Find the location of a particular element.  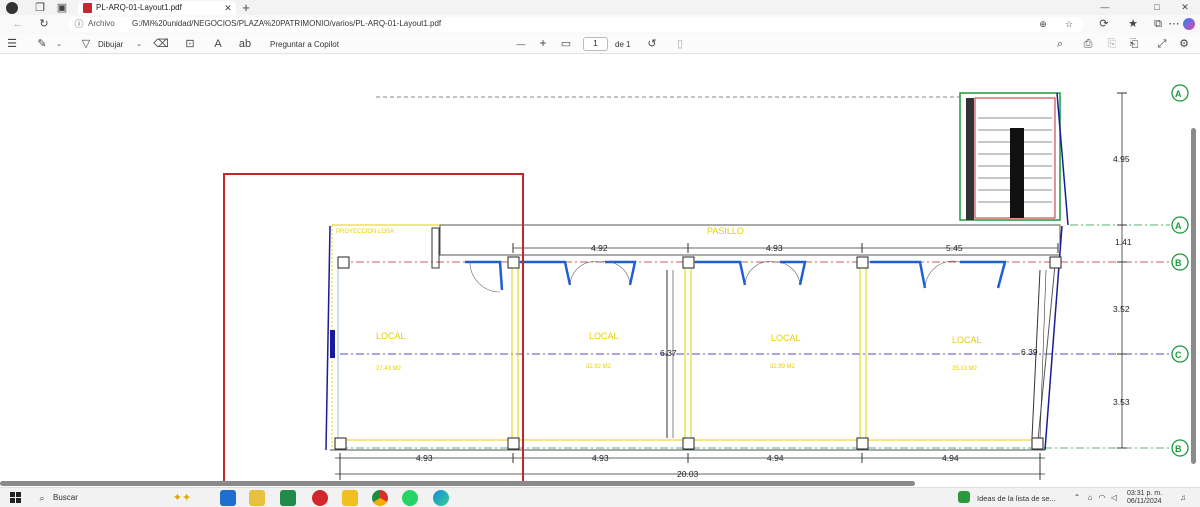

outlook-icon is located at coordinates (228, 498).